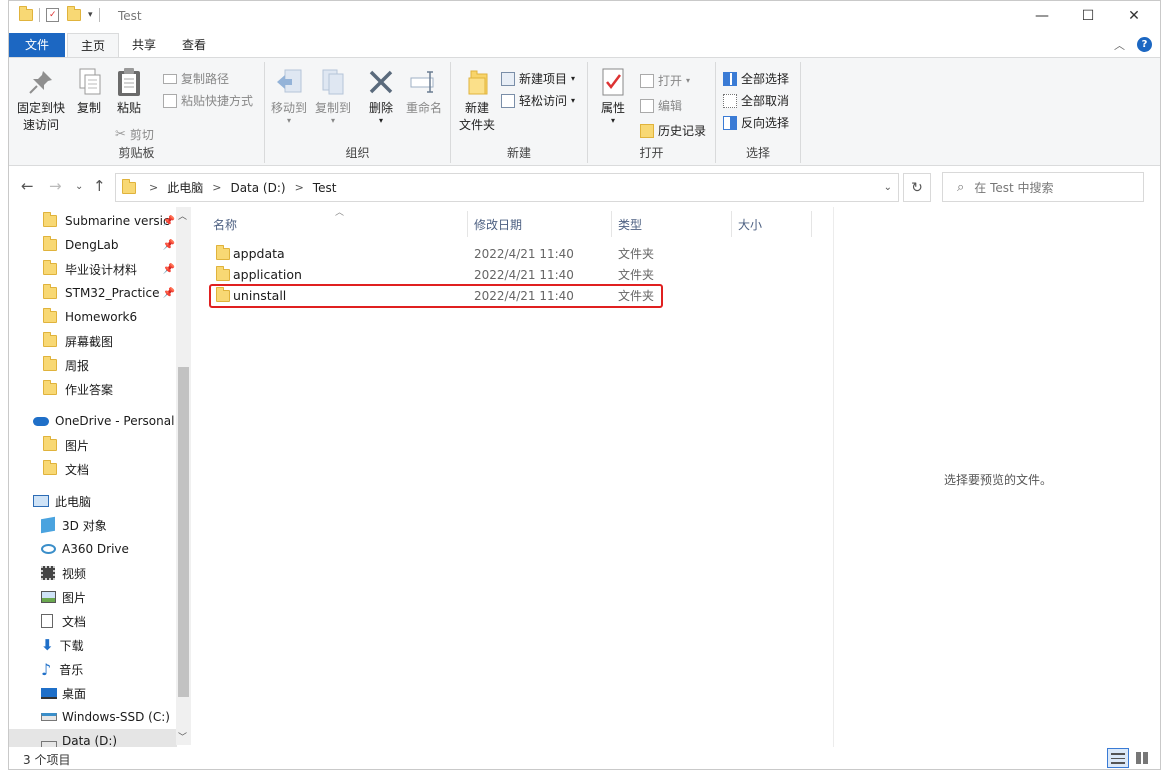  What do you see at coordinates (196, 78) in the screenshot?
I see `copy-path-button: 复制路径` at bounding box center [196, 78].